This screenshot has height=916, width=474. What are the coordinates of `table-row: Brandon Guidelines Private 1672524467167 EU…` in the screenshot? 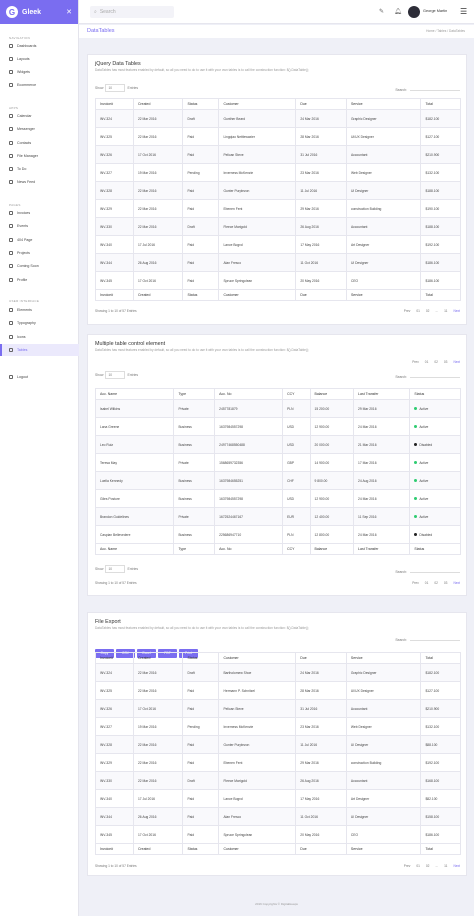 It's located at (277, 516).